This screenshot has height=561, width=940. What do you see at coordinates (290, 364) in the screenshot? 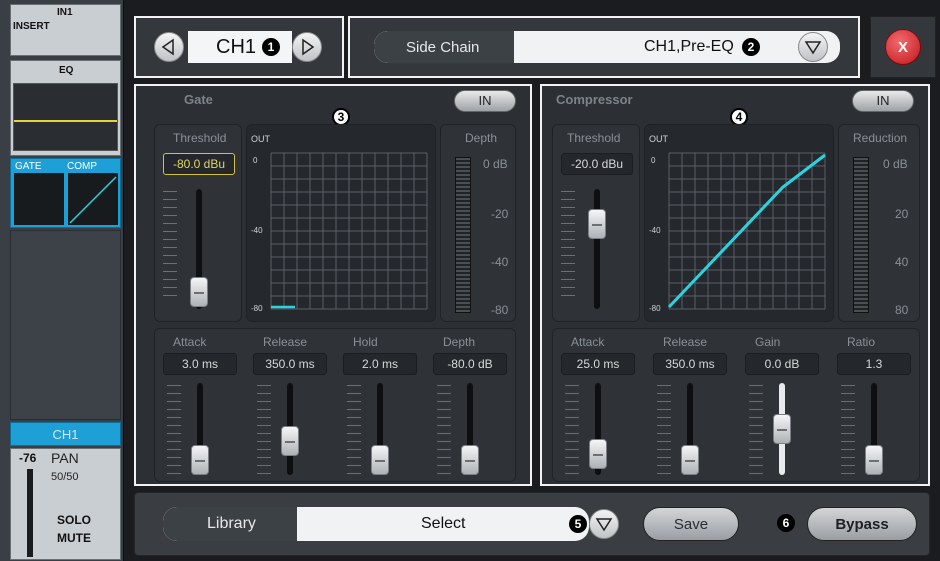
I see `gate-param-value: 350.0 ms` at bounding box center [290, 364].